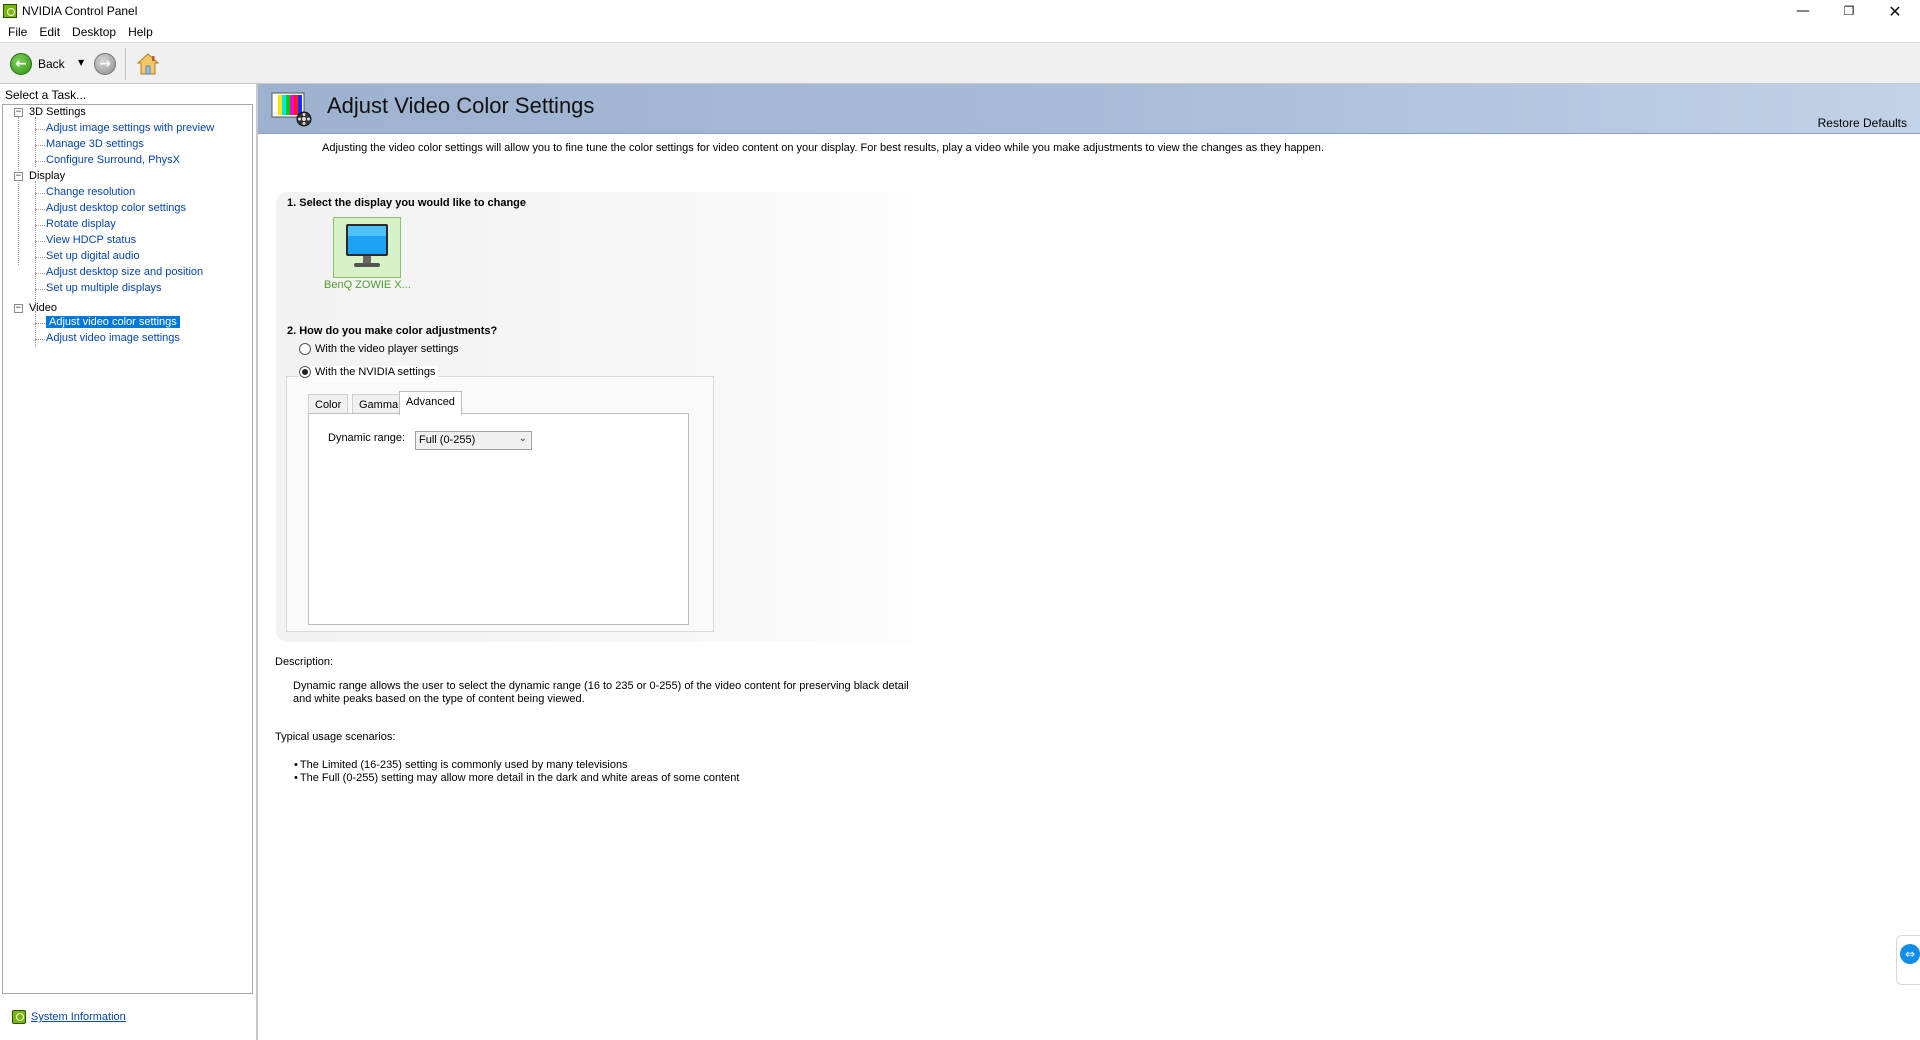 The width and height of the screenshot is (1920, 1040). I want to click on title-bar: NVIDIA Control Panel — ❐ ✕, so click(960, 11).